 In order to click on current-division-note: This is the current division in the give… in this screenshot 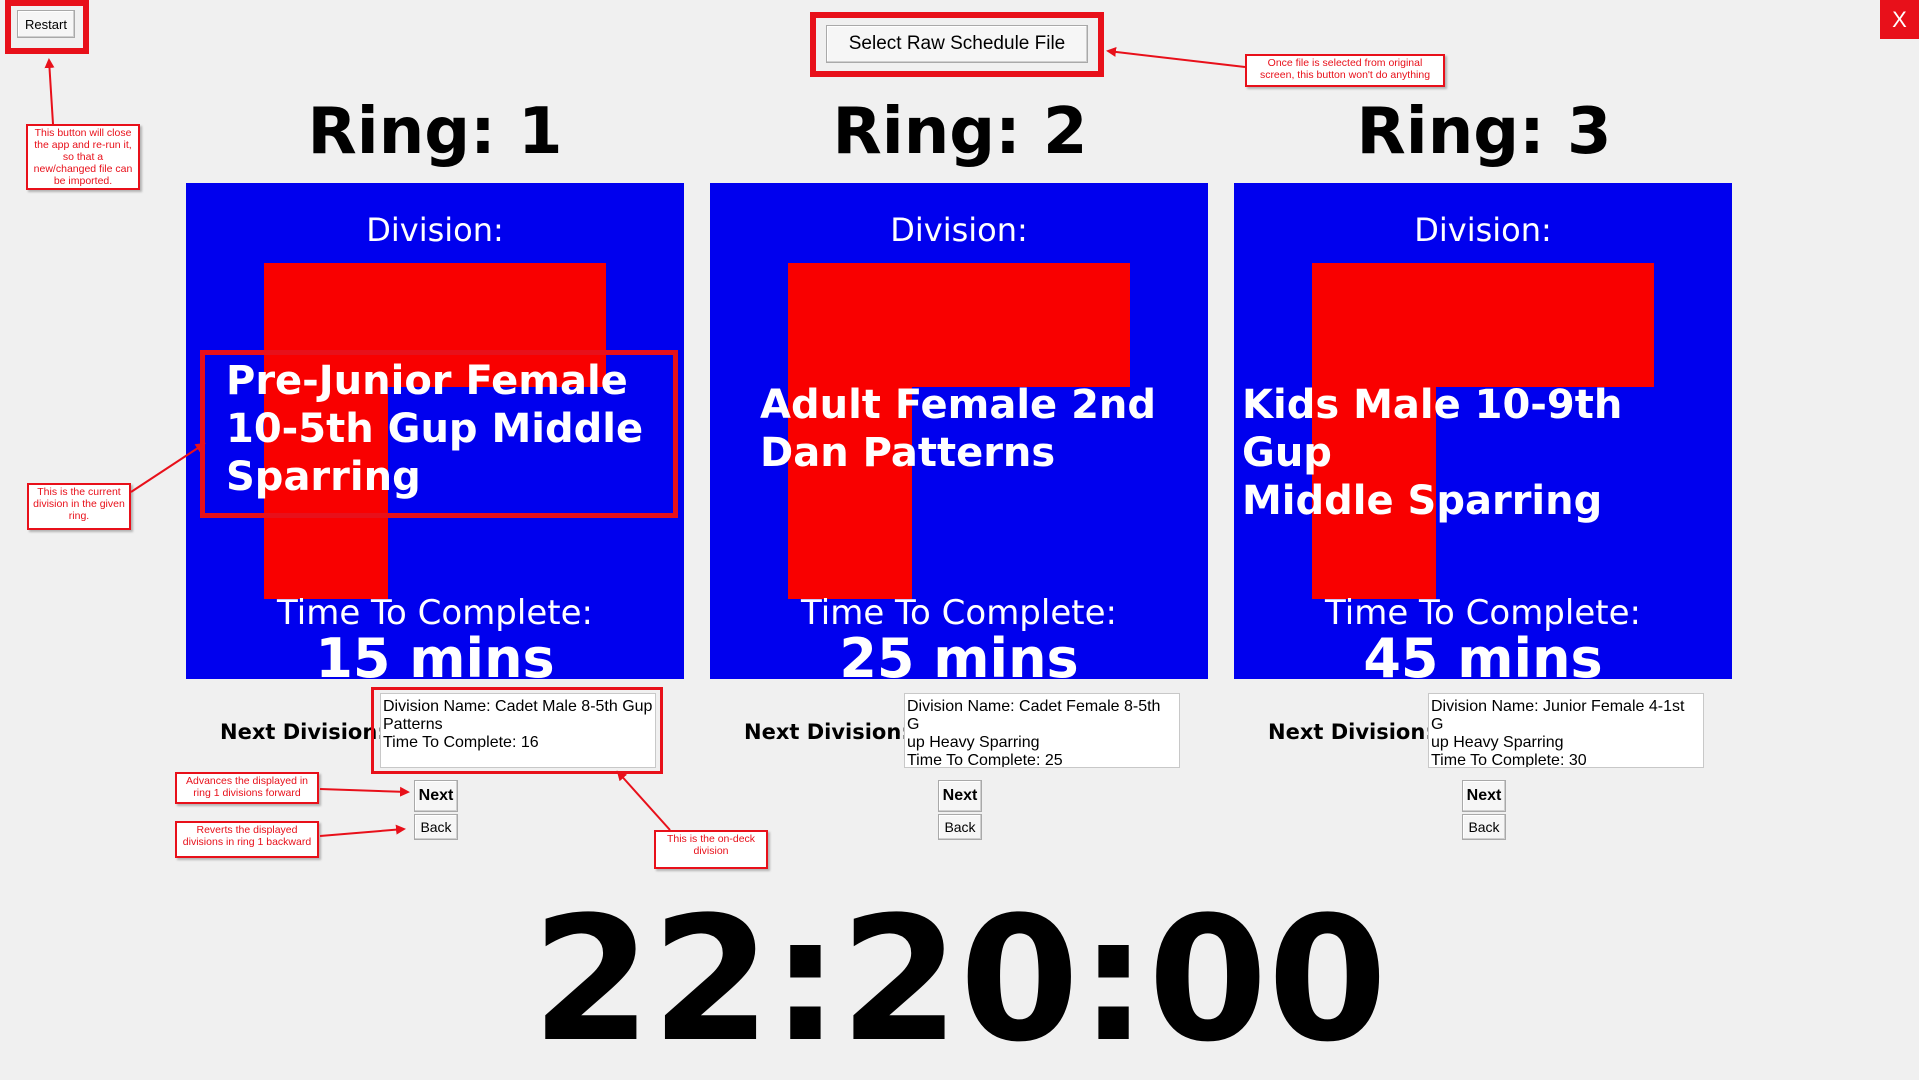, I will do `click(79, 506)`.